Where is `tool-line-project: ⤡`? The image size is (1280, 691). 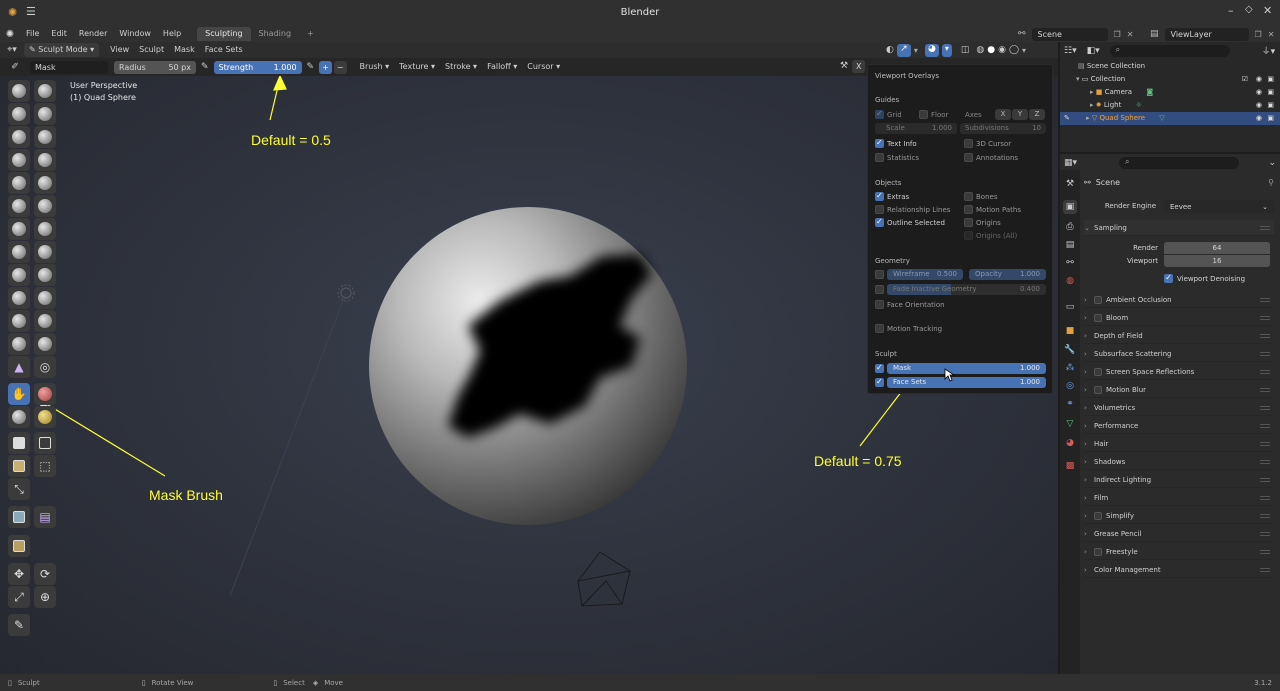
tool-line-project: ⤡ is located at coordinates (19, 489).